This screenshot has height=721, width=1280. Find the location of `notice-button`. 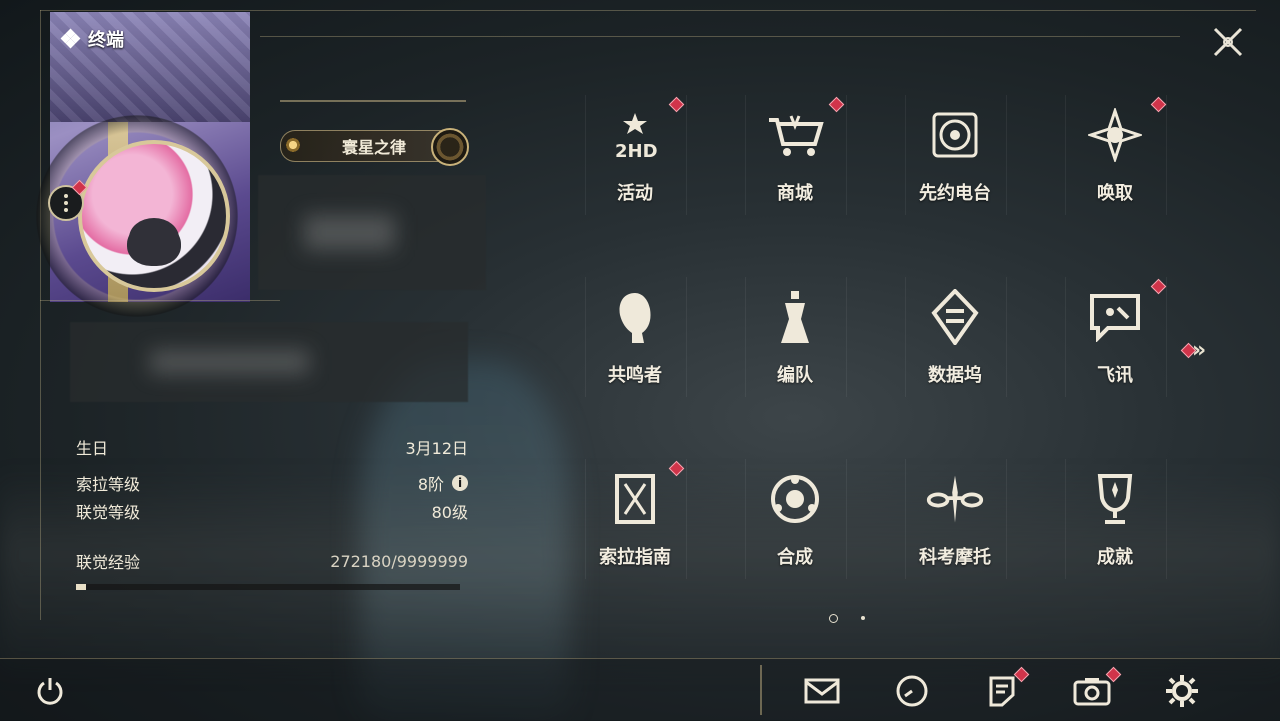

notice-button is located at coordinates (1006, 688).